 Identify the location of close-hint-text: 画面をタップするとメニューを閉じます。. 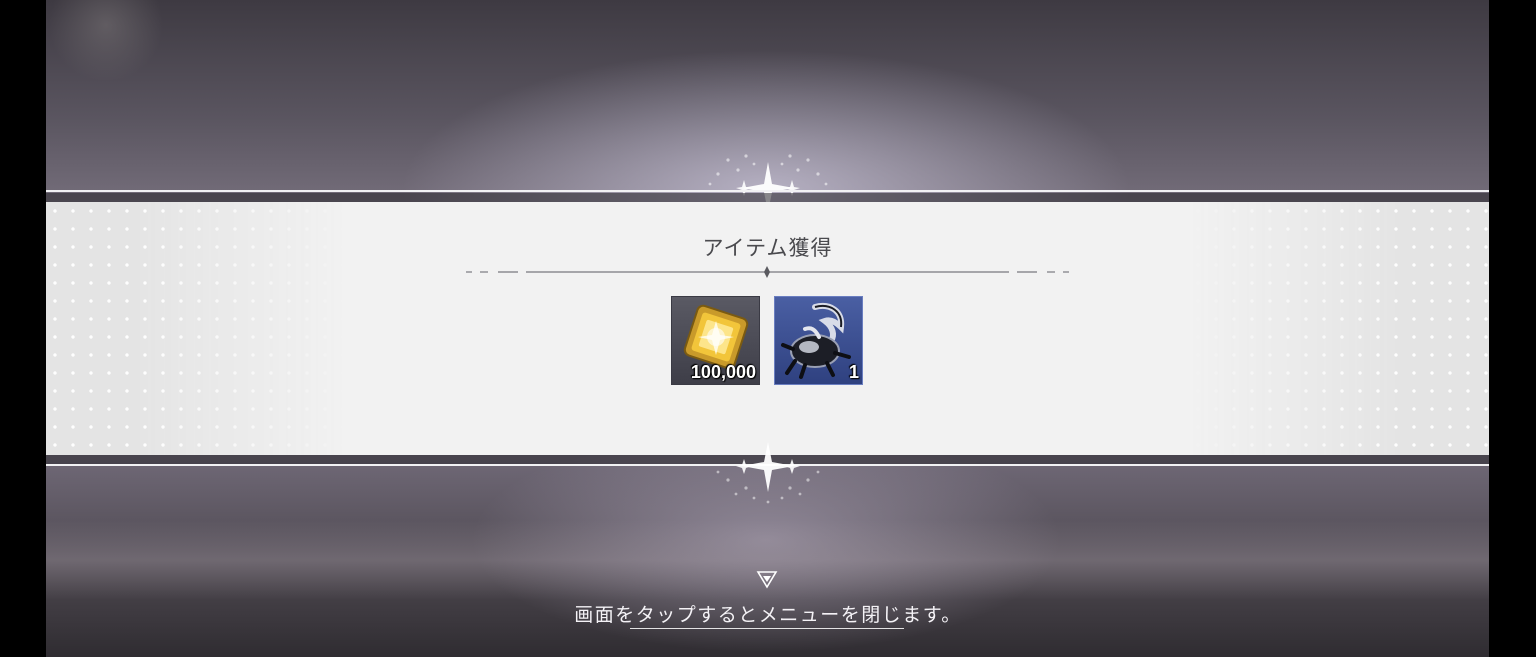
(768, 613).